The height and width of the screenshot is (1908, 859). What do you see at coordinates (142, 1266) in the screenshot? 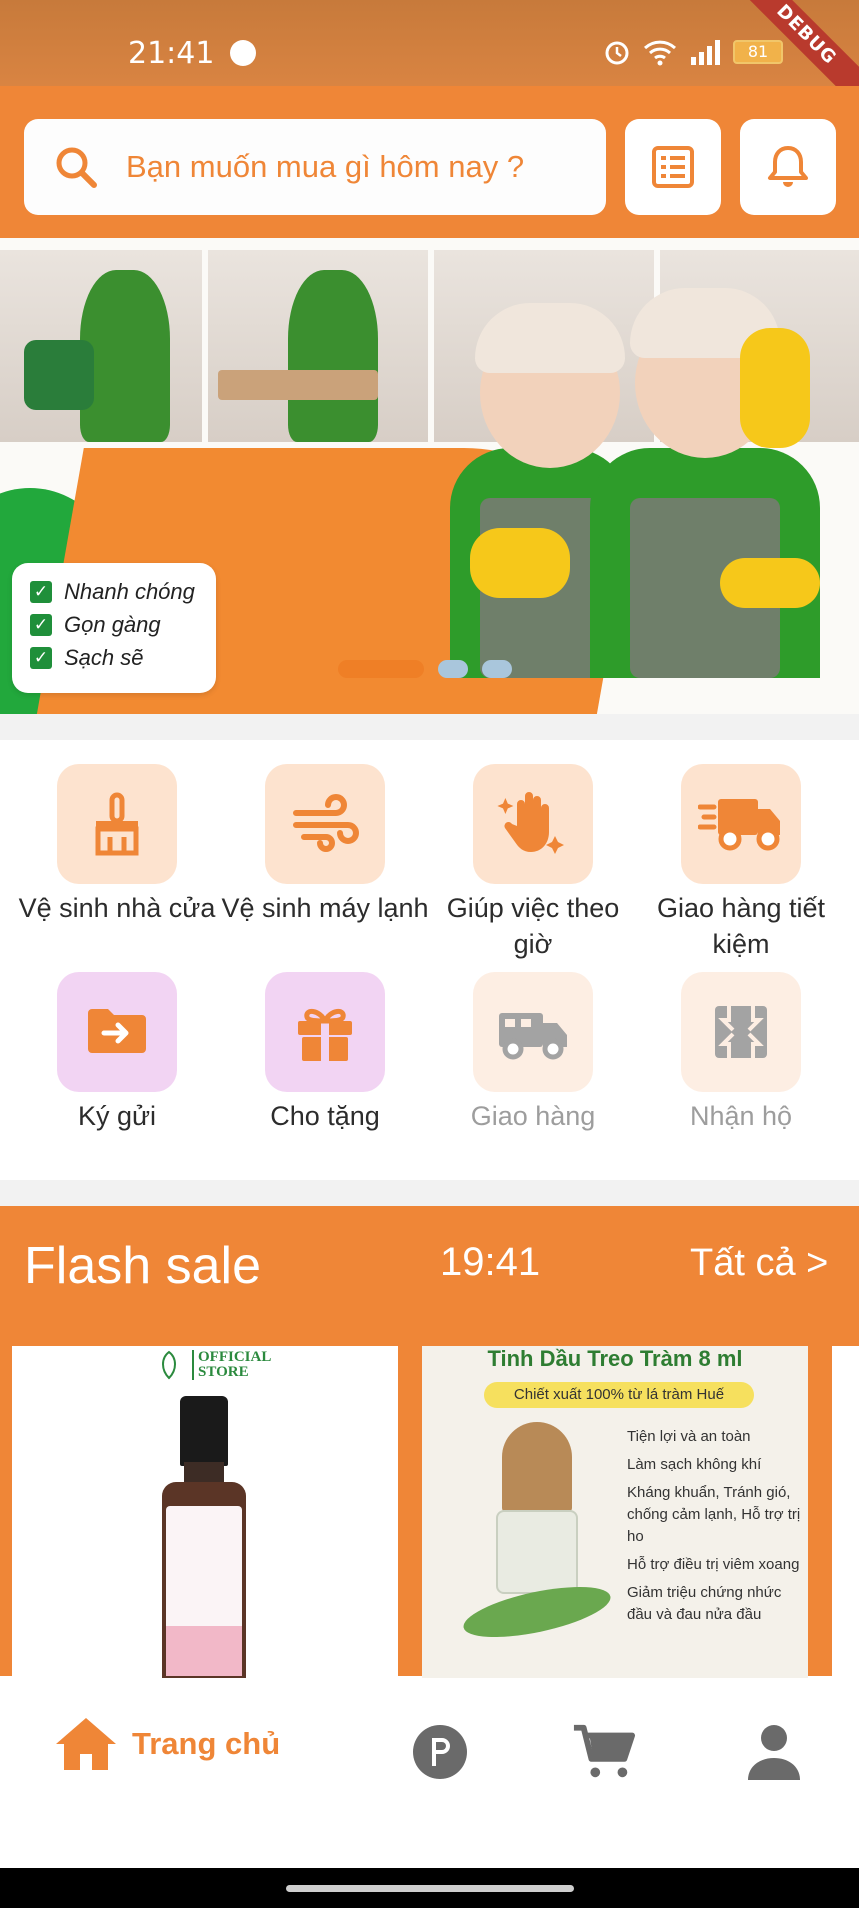
I see `flash-sale-title: Flash sale` at bounding box center [142, 1266].